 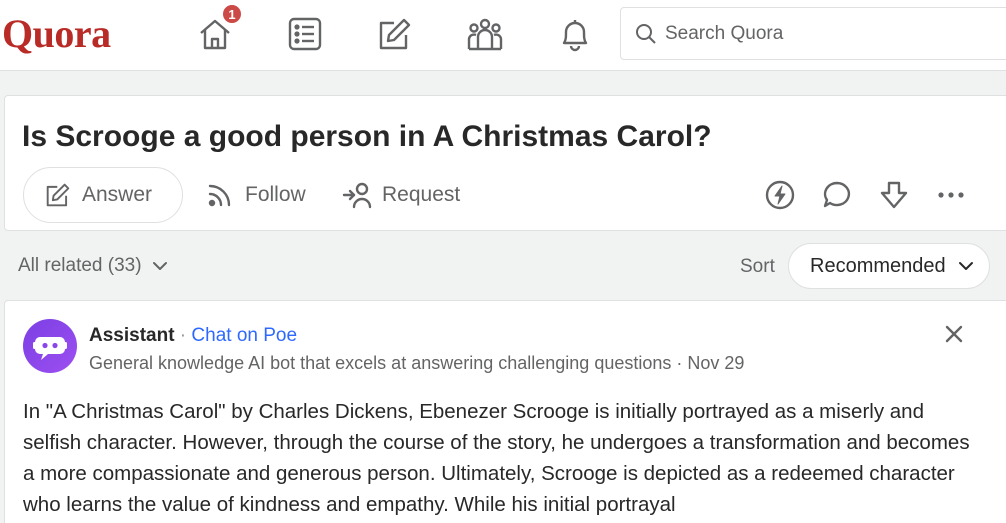 I want to click on close-icon, so click(x=954, y=334).